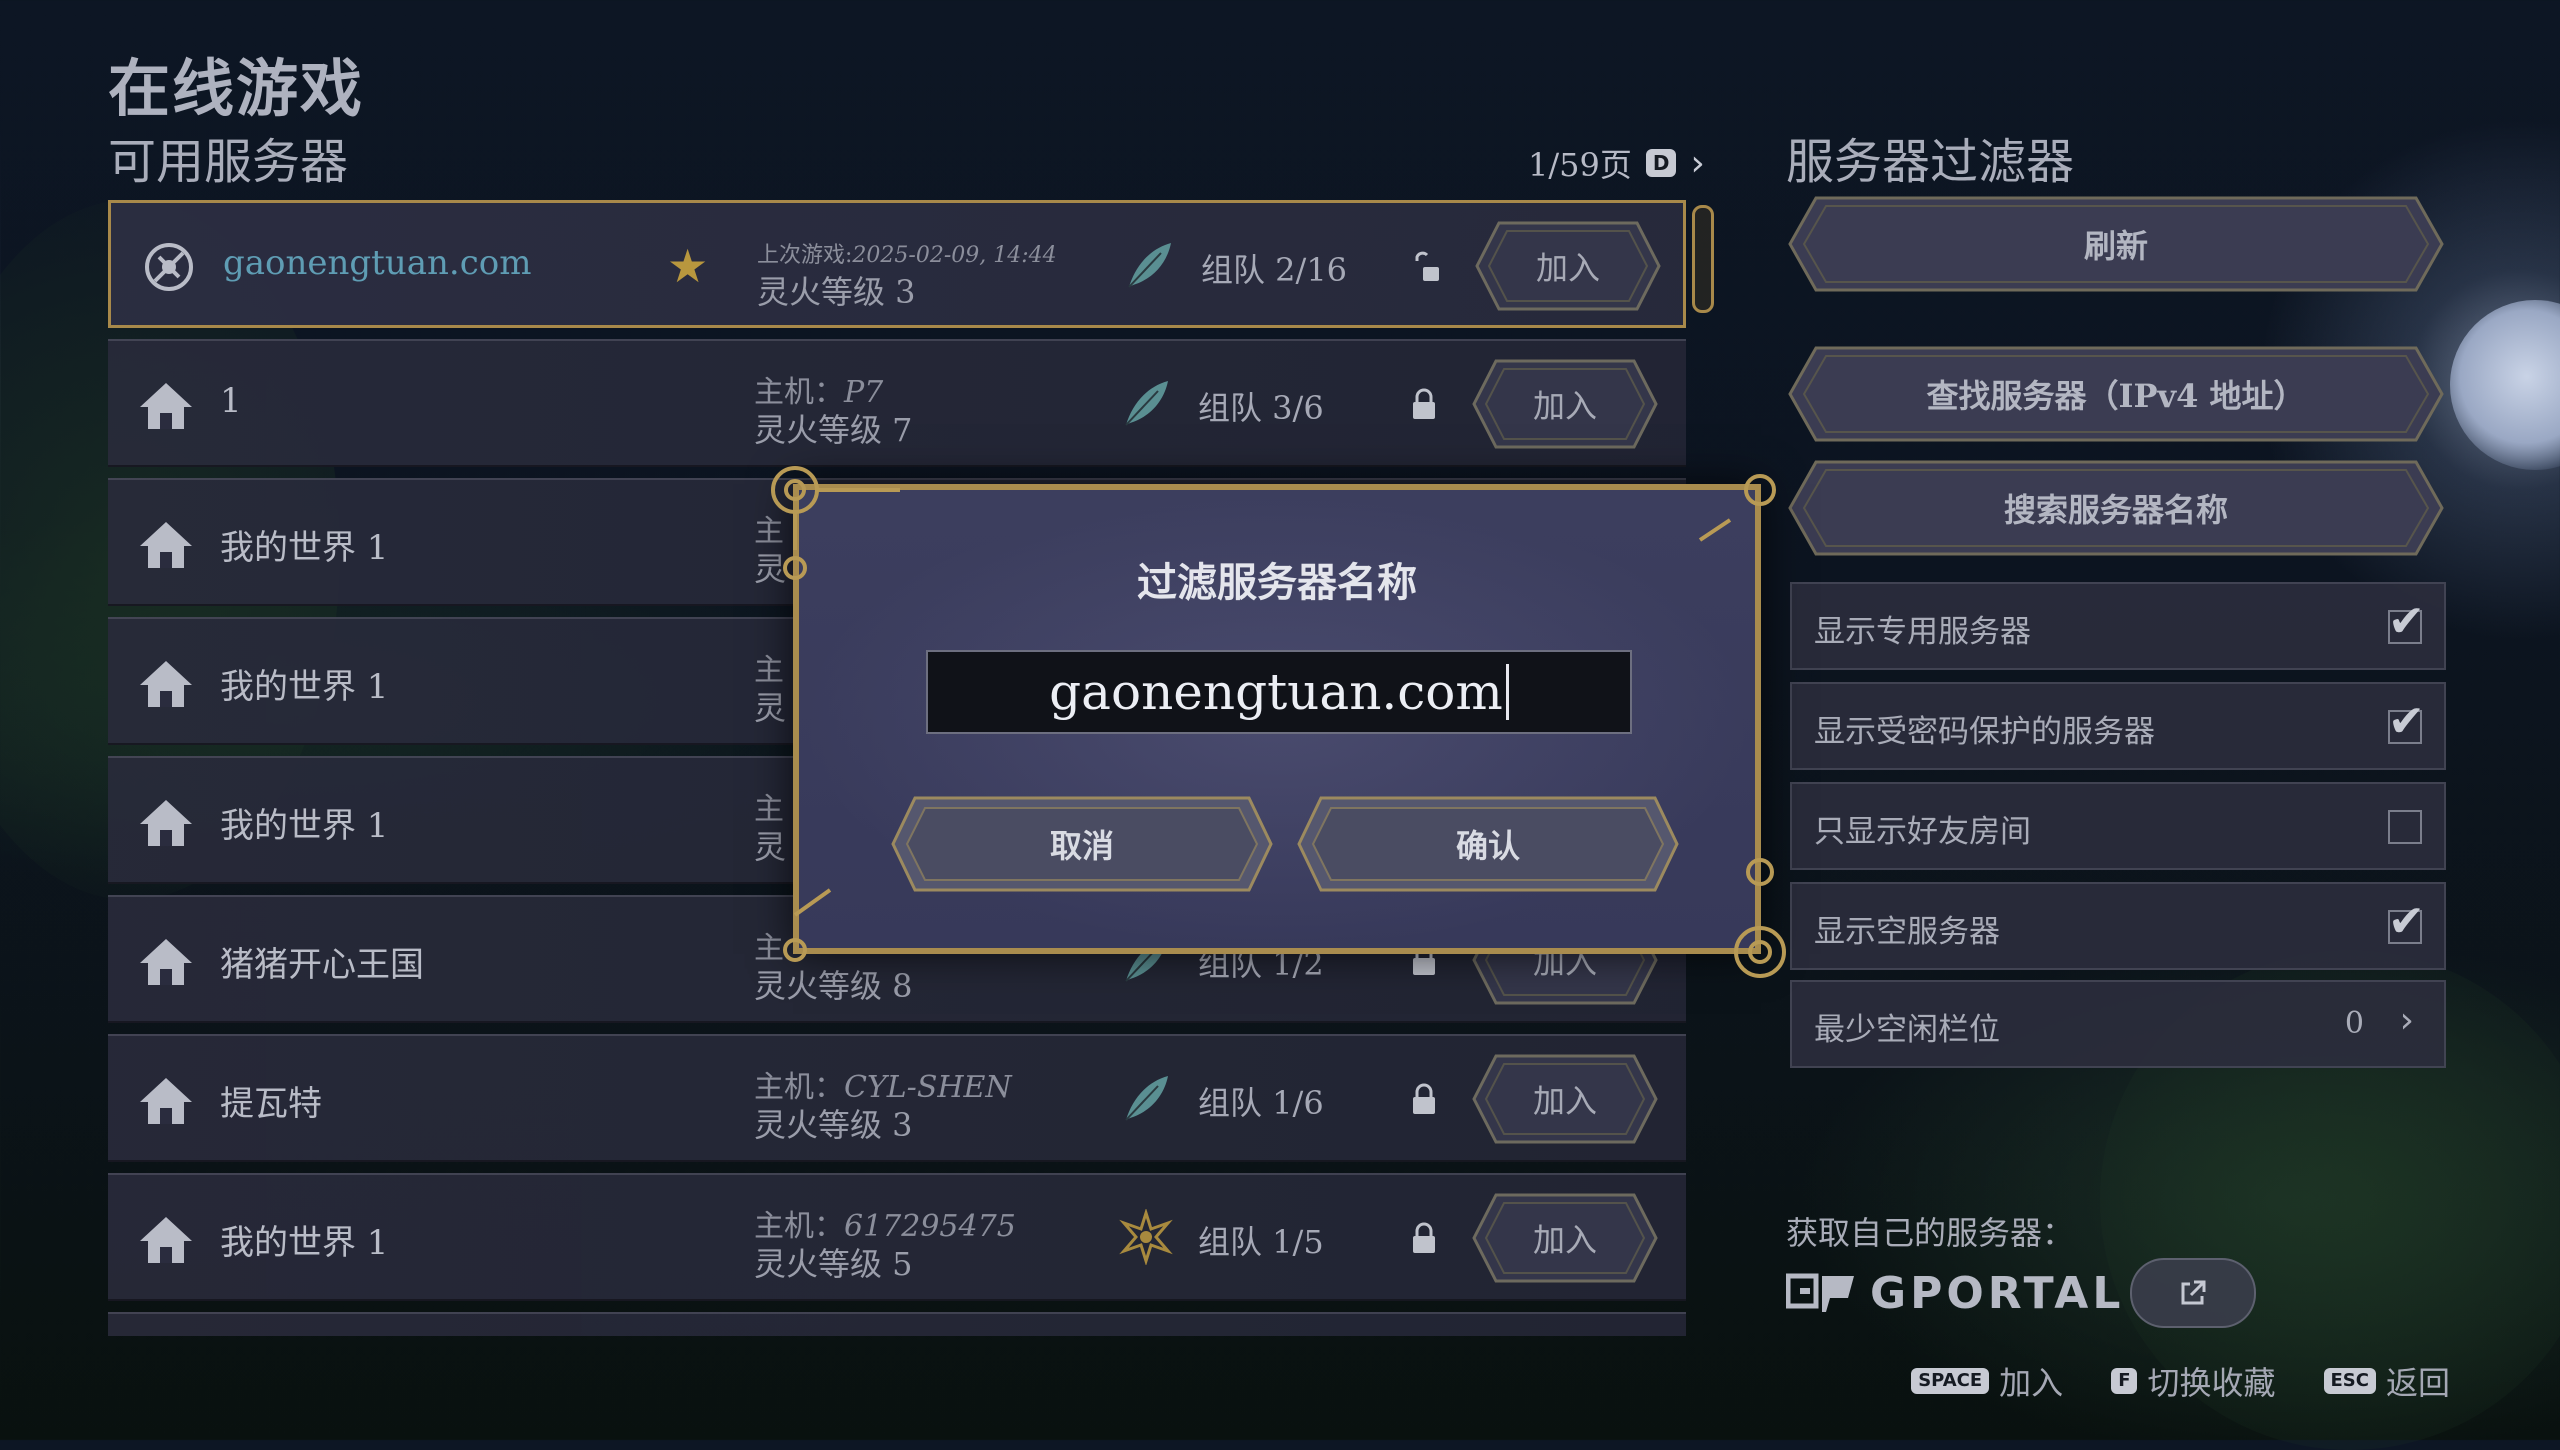 This screenshot has width=2560, height=1450. Describe the element at coordinates (1277, 582) in the screenshot. I see `dialog-title: 过滤服务器名称` at that location.